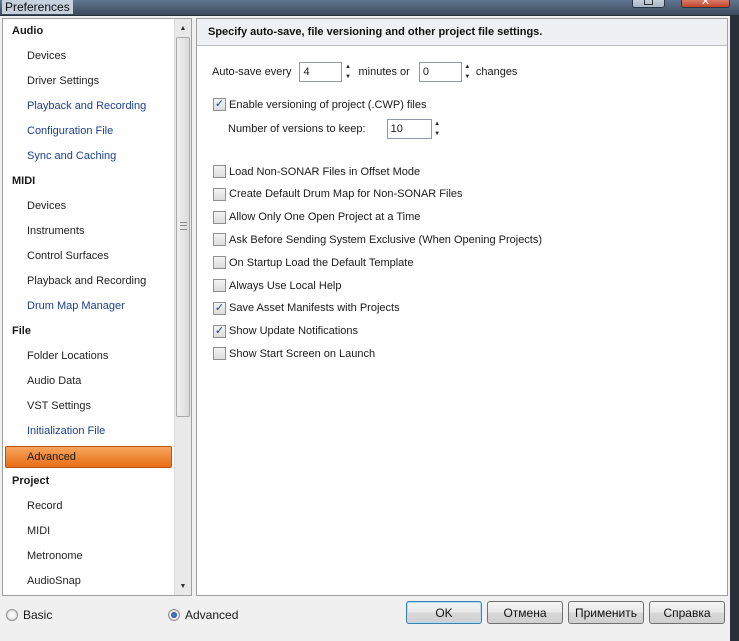  I want to click on nav-item-configuration-file: Configuration File, so click(89, 131).